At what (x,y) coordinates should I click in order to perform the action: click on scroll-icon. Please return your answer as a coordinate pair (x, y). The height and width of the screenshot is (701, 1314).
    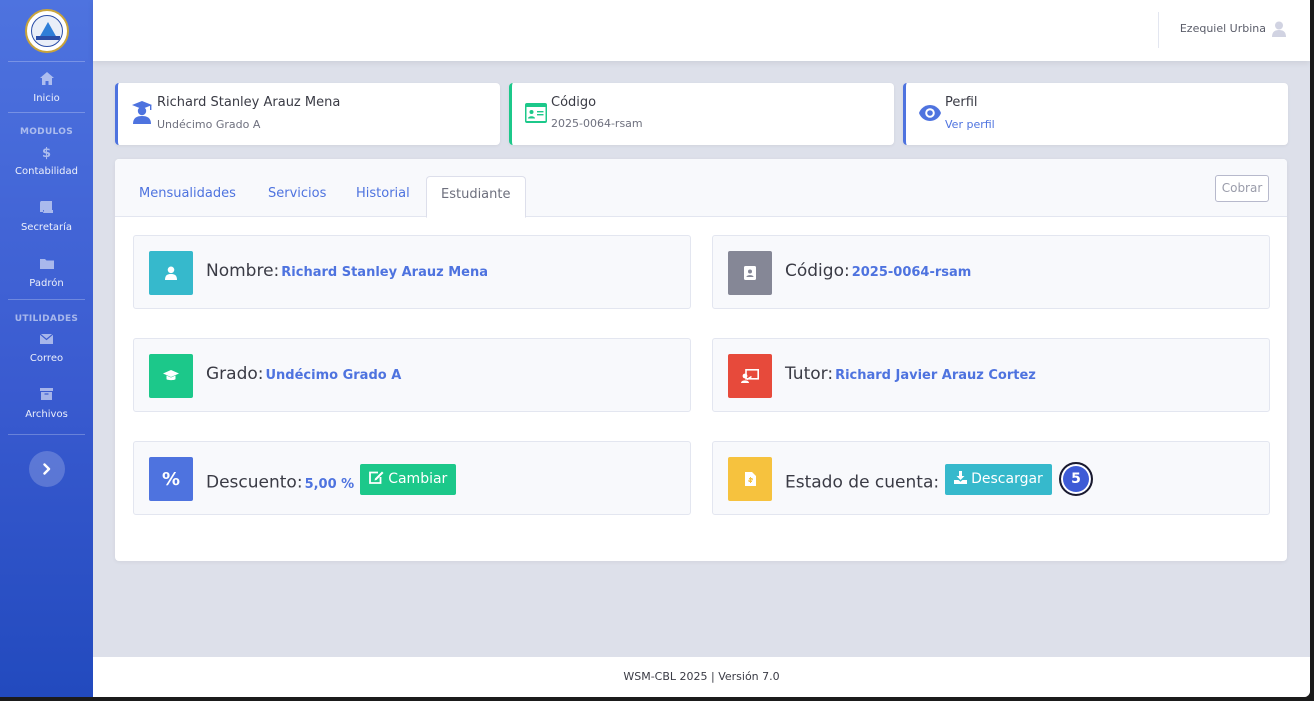
    Looking at the image, I should click on (46, 210).